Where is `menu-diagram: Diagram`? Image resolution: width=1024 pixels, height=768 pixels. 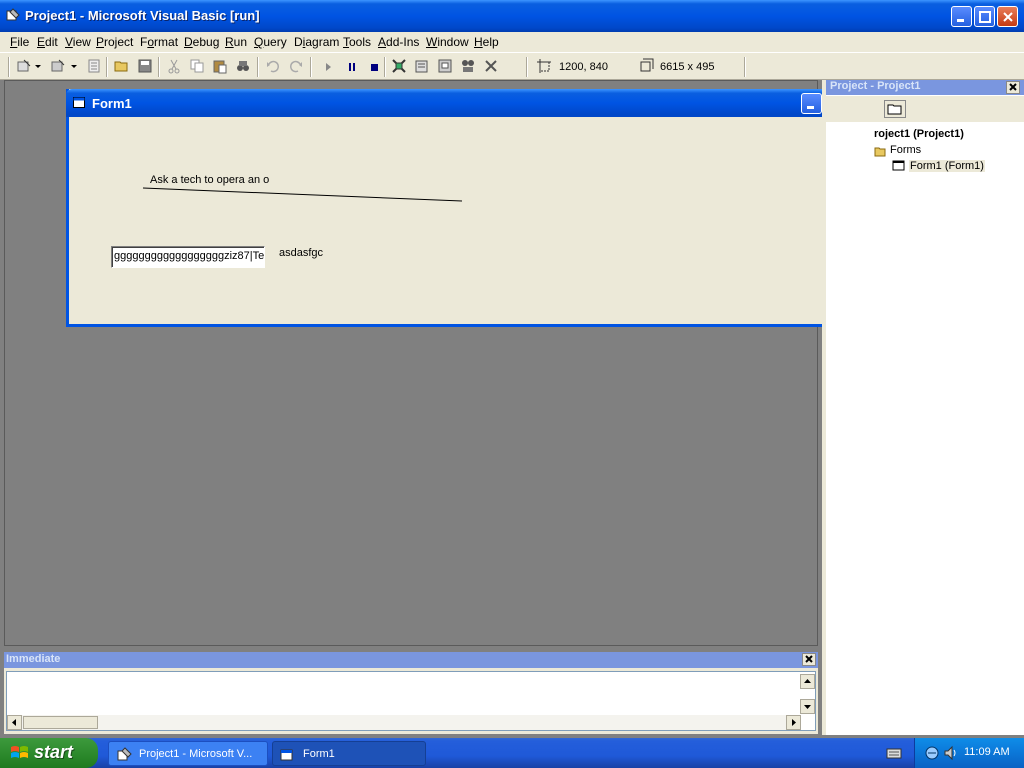
menu-diagram: Diagram is located at coordinates (316, 42).